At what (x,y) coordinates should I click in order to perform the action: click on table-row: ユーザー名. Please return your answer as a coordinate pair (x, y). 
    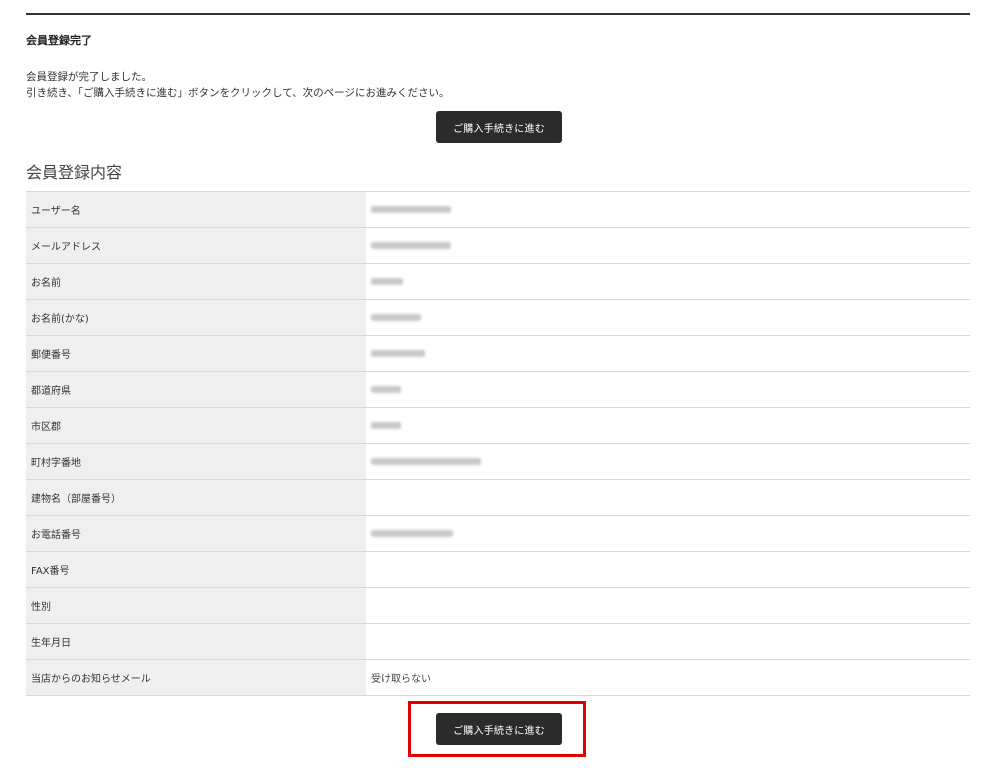
    Looking at the image, I should click on (498, 209).